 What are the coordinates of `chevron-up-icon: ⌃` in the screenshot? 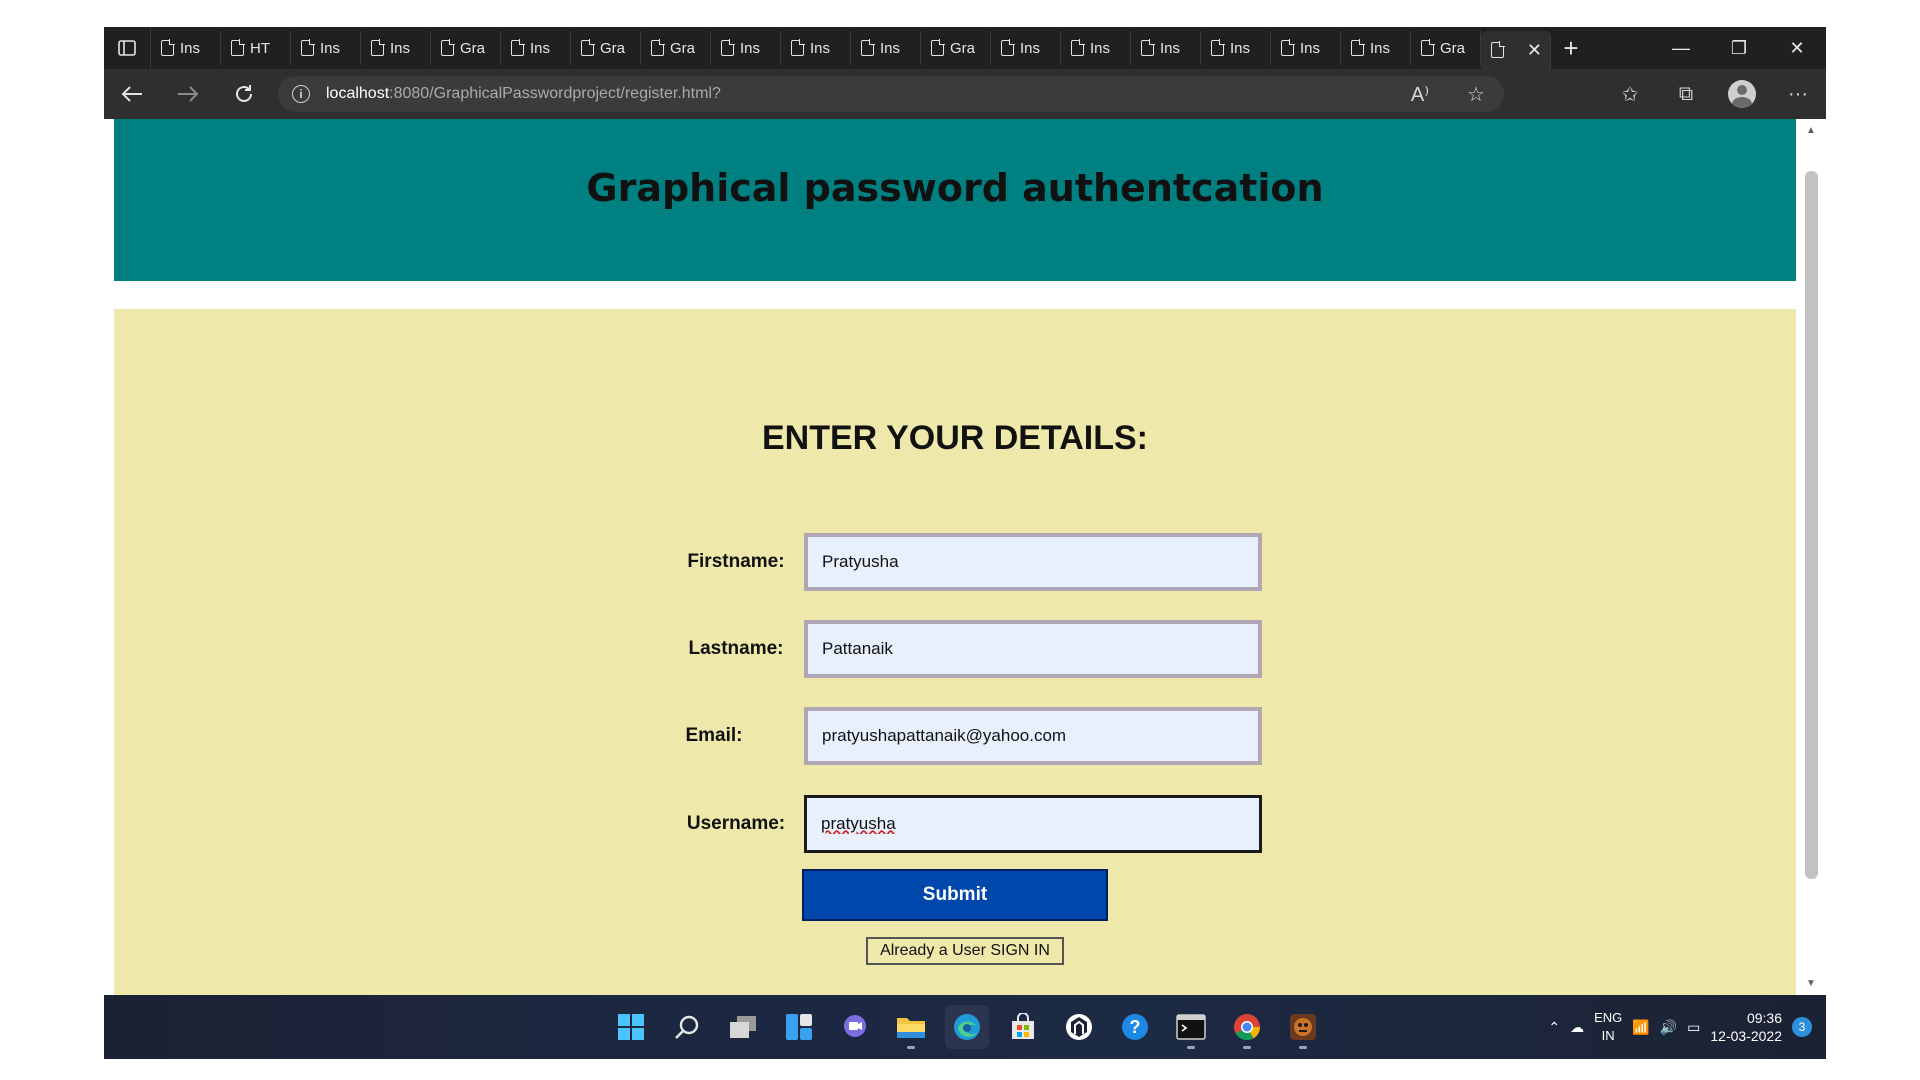 It's located at (1554, 1027).